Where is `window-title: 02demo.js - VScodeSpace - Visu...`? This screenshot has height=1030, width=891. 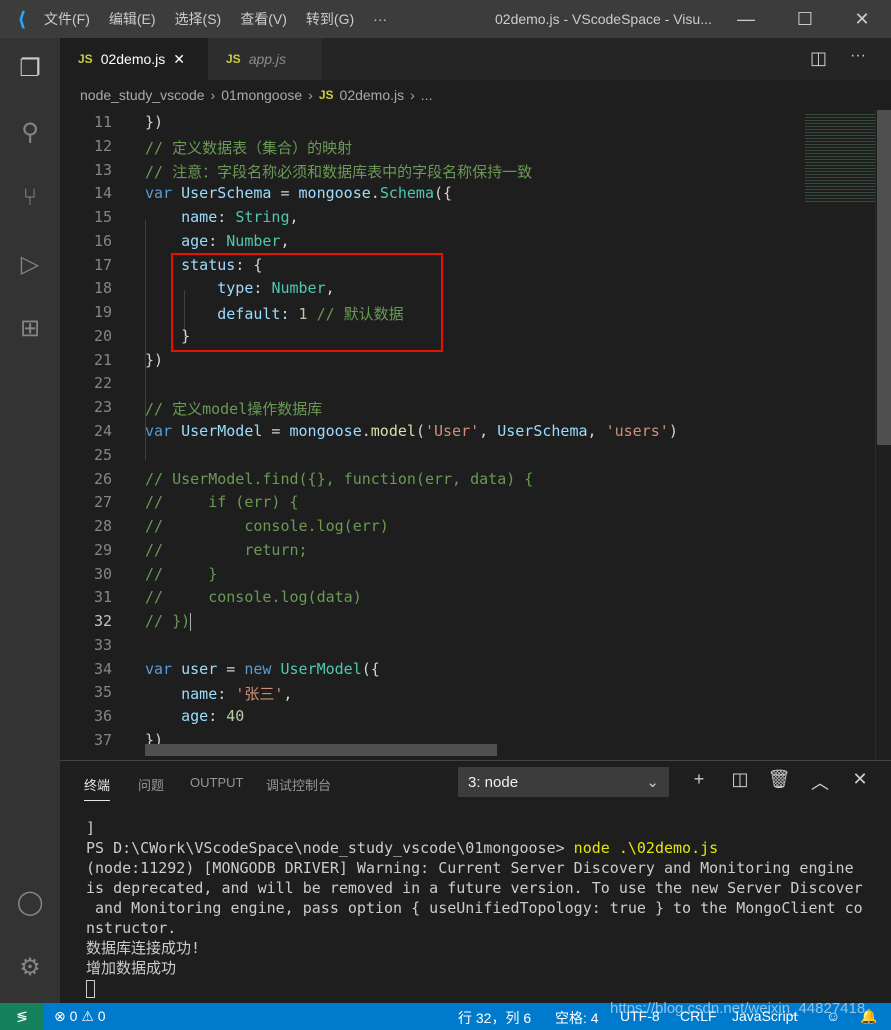 window-title: 02demo.js - VScodeSpace - Visu... is located at coordinates (603, 19).